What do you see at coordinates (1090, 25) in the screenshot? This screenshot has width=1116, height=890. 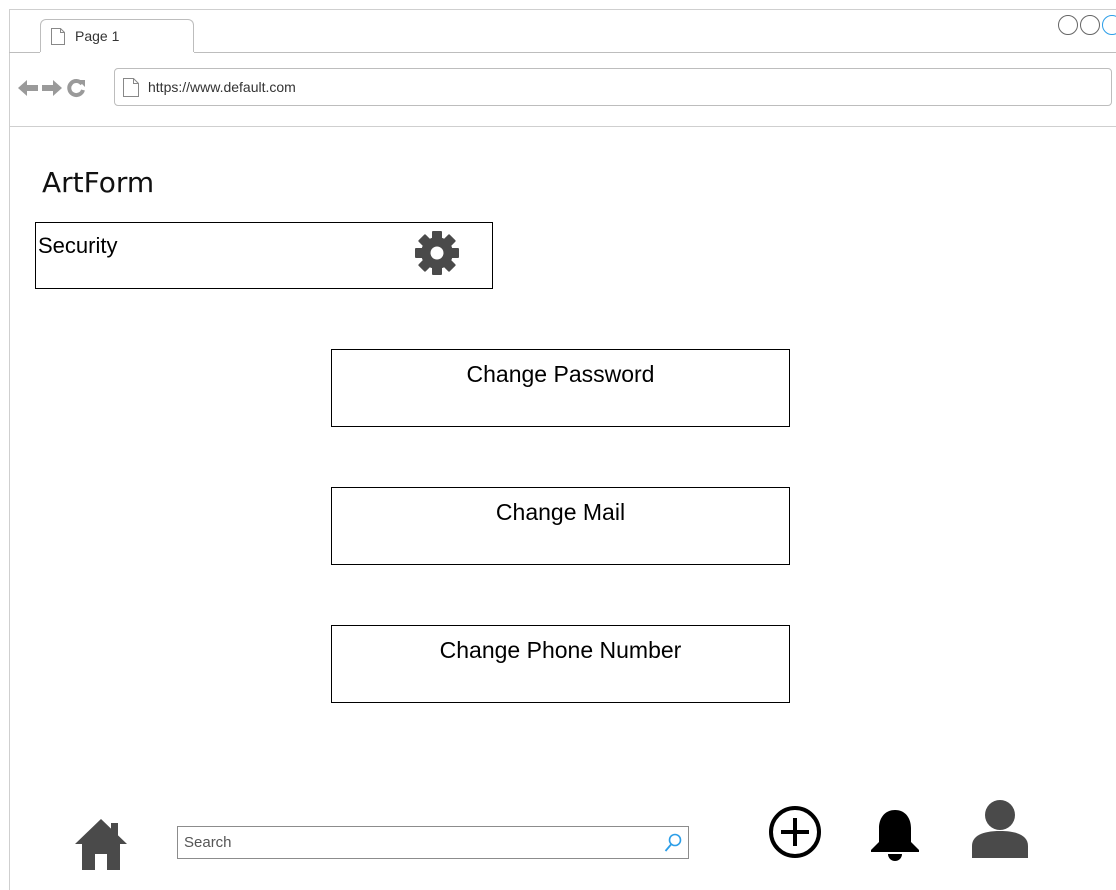 I see `maximize-button` at bounding box center [1090, 25].